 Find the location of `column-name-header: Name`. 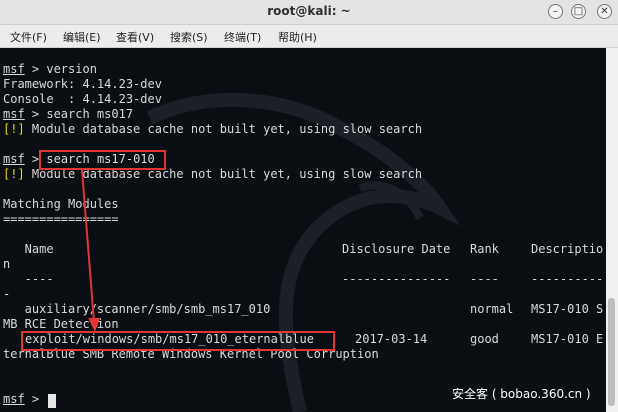

column-name-header: Name is located at coordinates (28, 249).